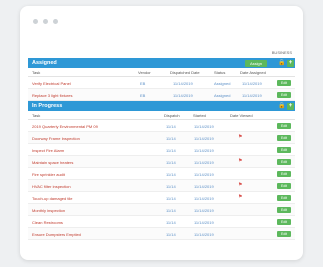 The width and height of the screenshot is (323, 267). I want to click on task-link: Verify Electrical Panel, so click(51, 83).